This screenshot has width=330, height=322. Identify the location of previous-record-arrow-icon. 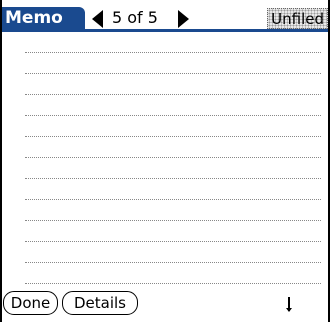
(97, 19).